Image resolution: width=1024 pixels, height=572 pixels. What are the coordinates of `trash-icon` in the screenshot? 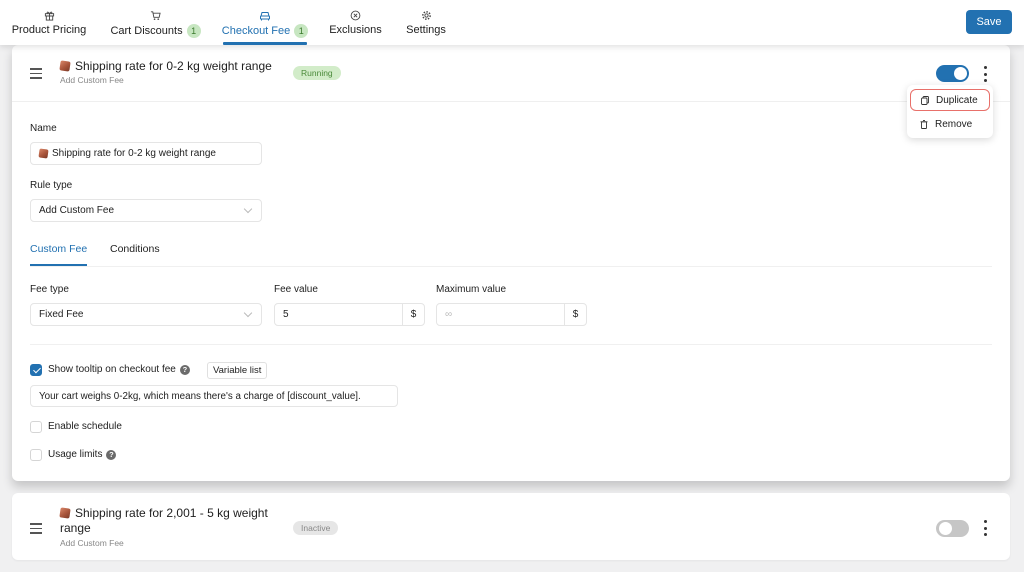 It's located at (924, 124).